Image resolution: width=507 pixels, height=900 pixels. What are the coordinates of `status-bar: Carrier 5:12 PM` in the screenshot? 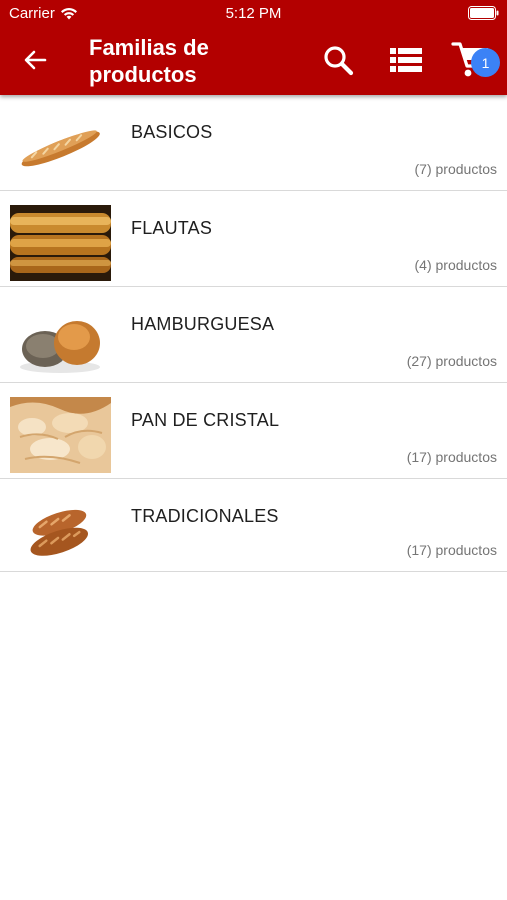 It's located at (253, 14).